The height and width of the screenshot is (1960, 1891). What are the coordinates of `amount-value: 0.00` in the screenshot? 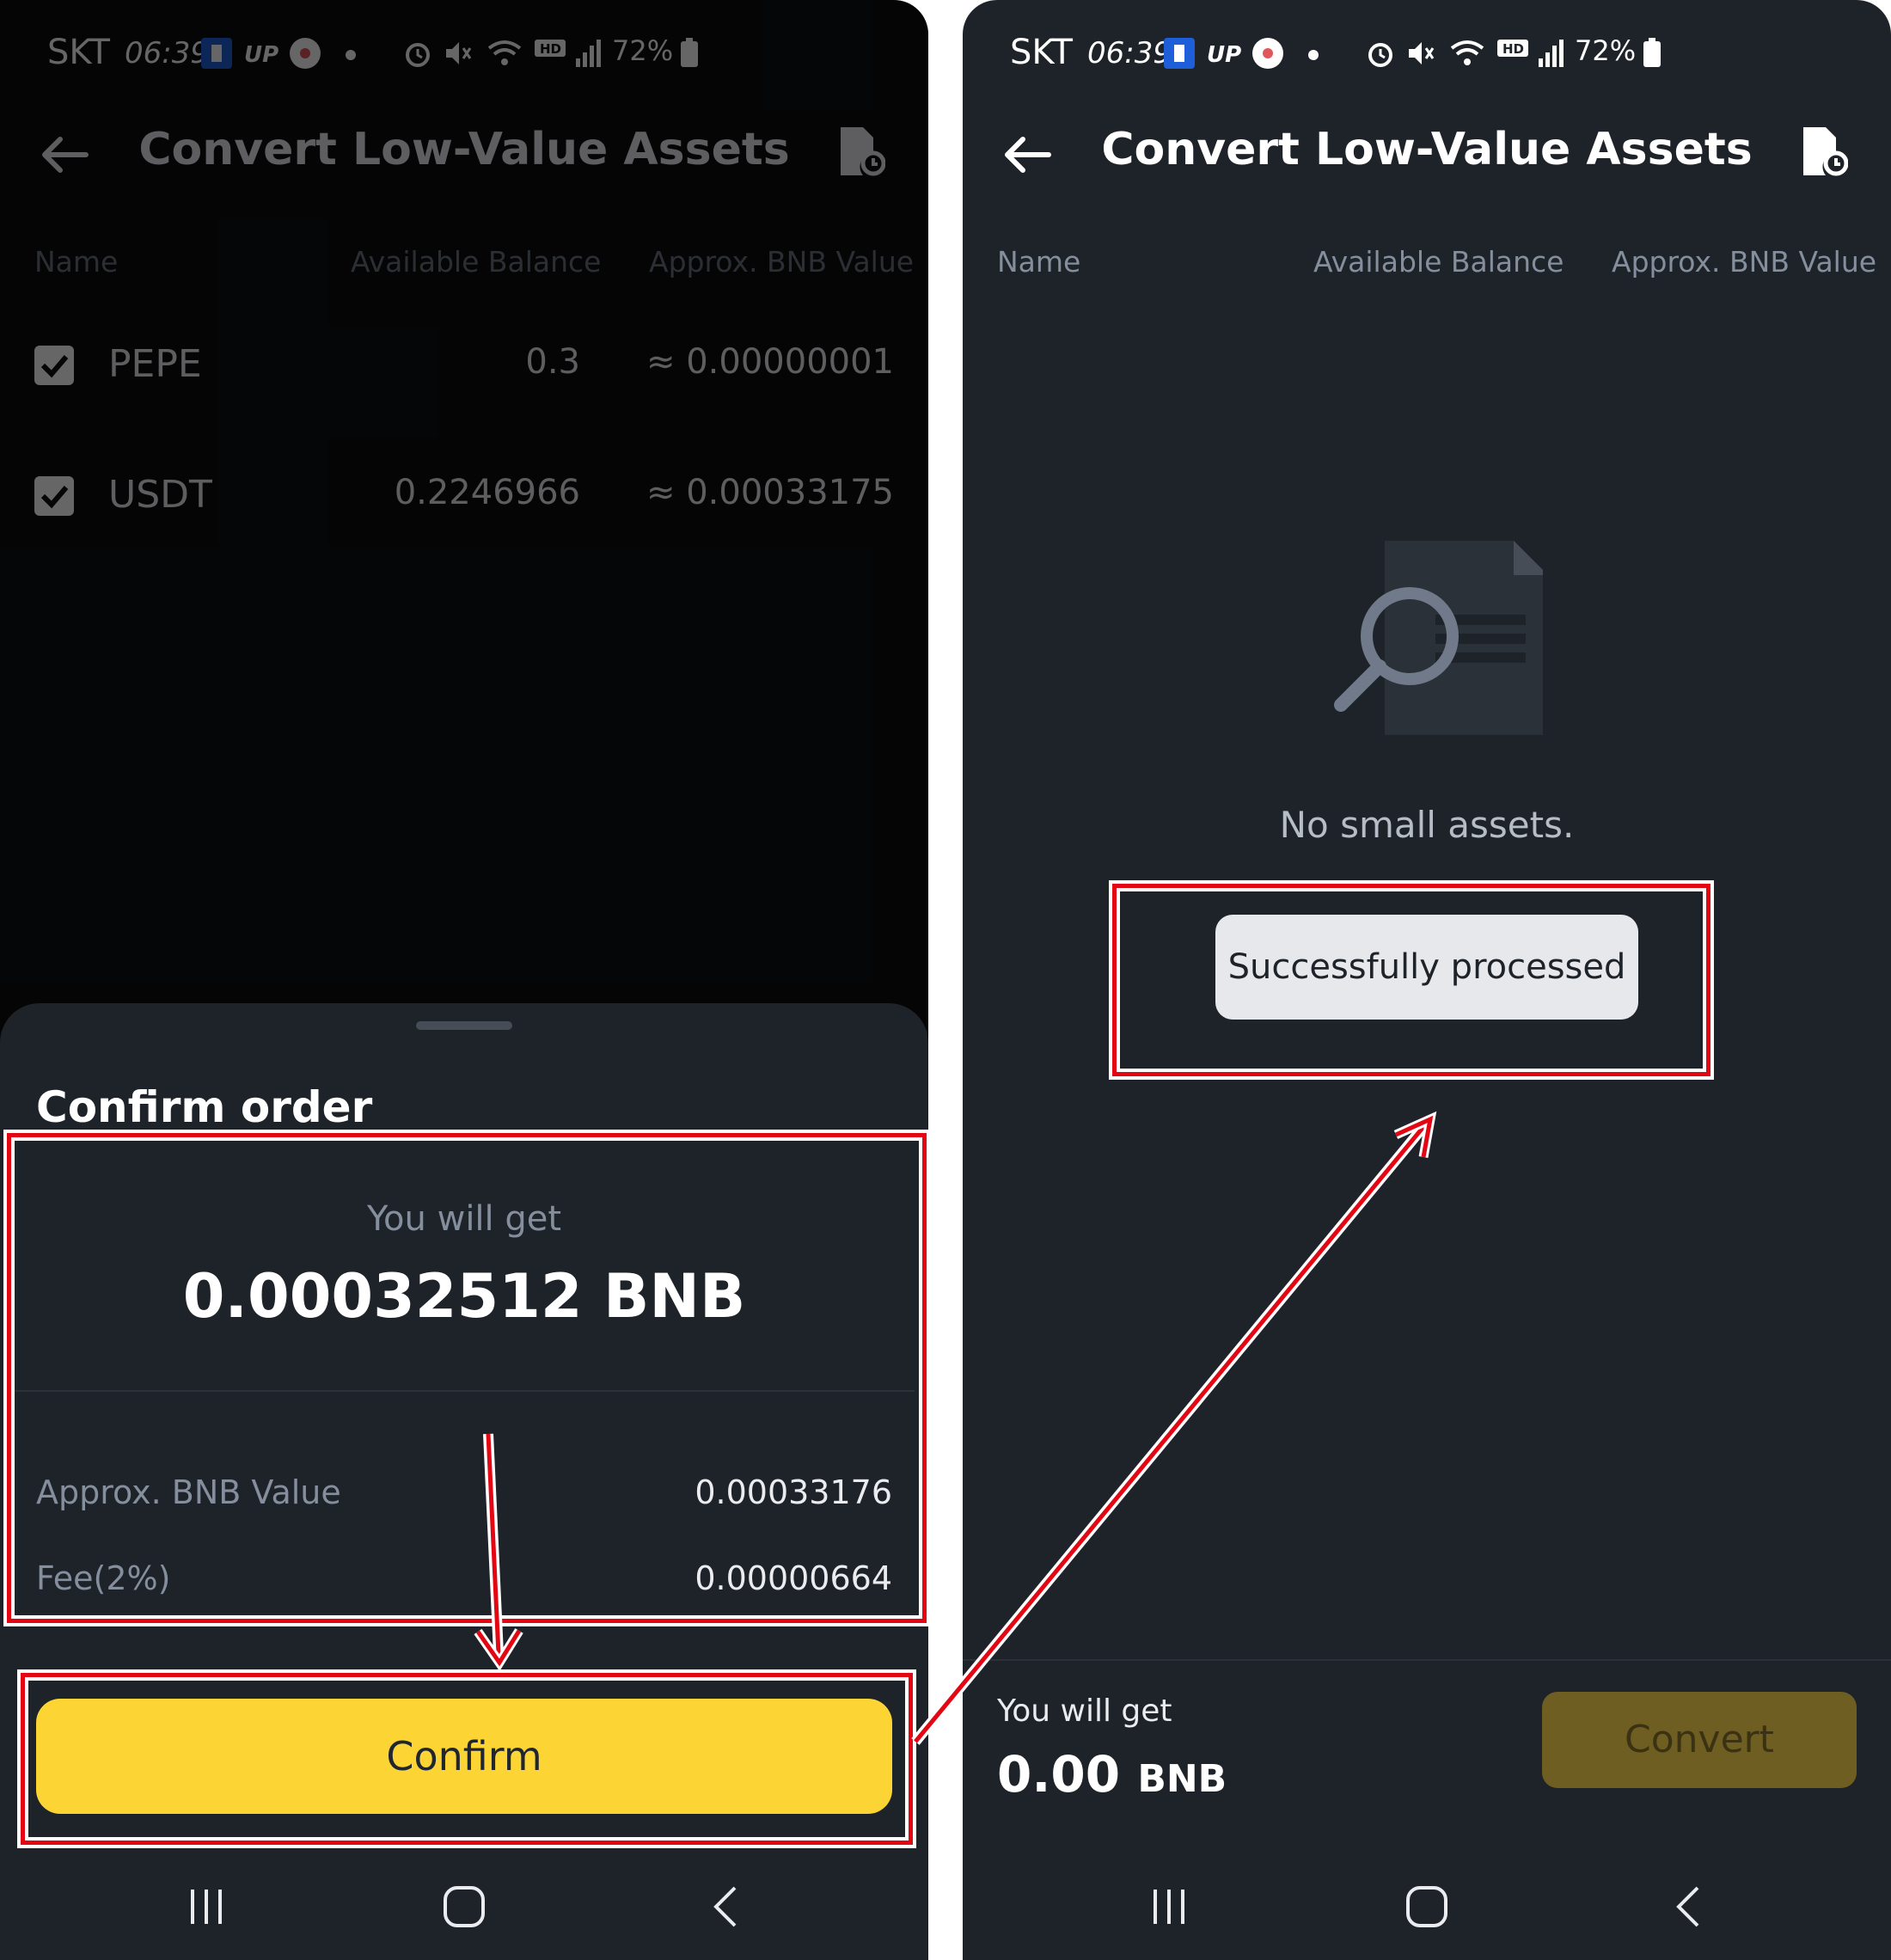 It's located at (1059, 1774).